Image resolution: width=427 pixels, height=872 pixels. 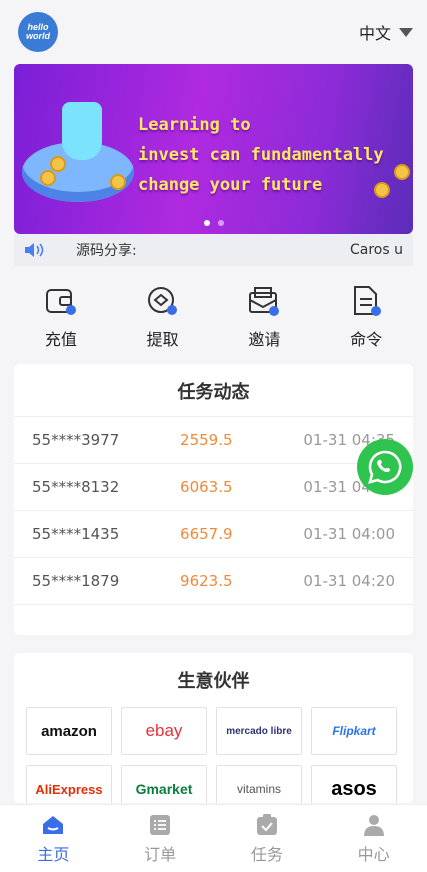 What do you see at coordinates (38, 36) in the screenshot?
I see `logo-text-bottom: world` at bounding box center [38, 36].